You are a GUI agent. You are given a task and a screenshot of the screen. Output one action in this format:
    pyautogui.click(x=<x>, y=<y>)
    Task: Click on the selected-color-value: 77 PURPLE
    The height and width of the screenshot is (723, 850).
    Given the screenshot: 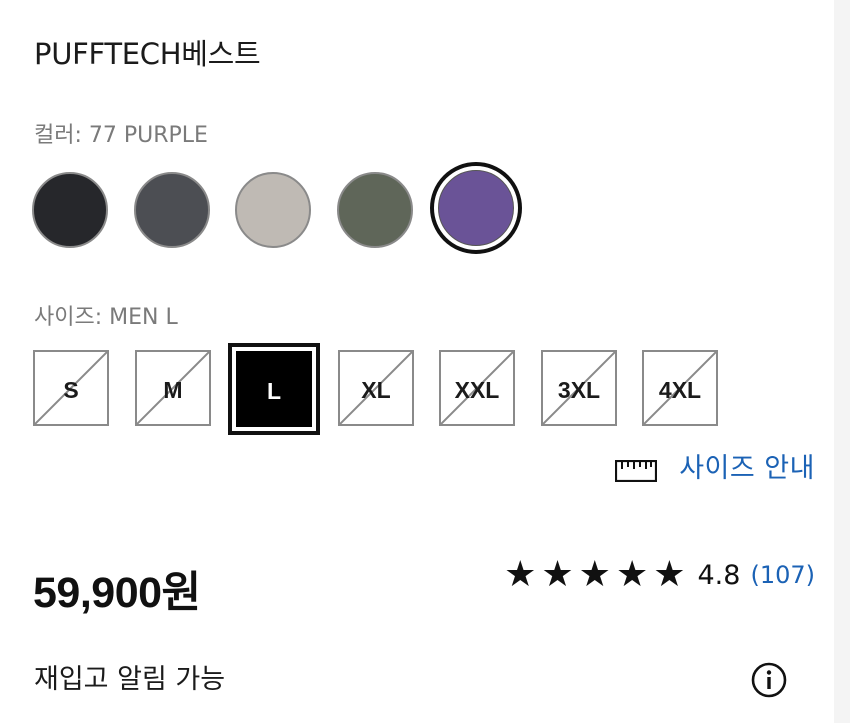 What is the action you would take?
    pyautogui.click(x=148, y=135)
    